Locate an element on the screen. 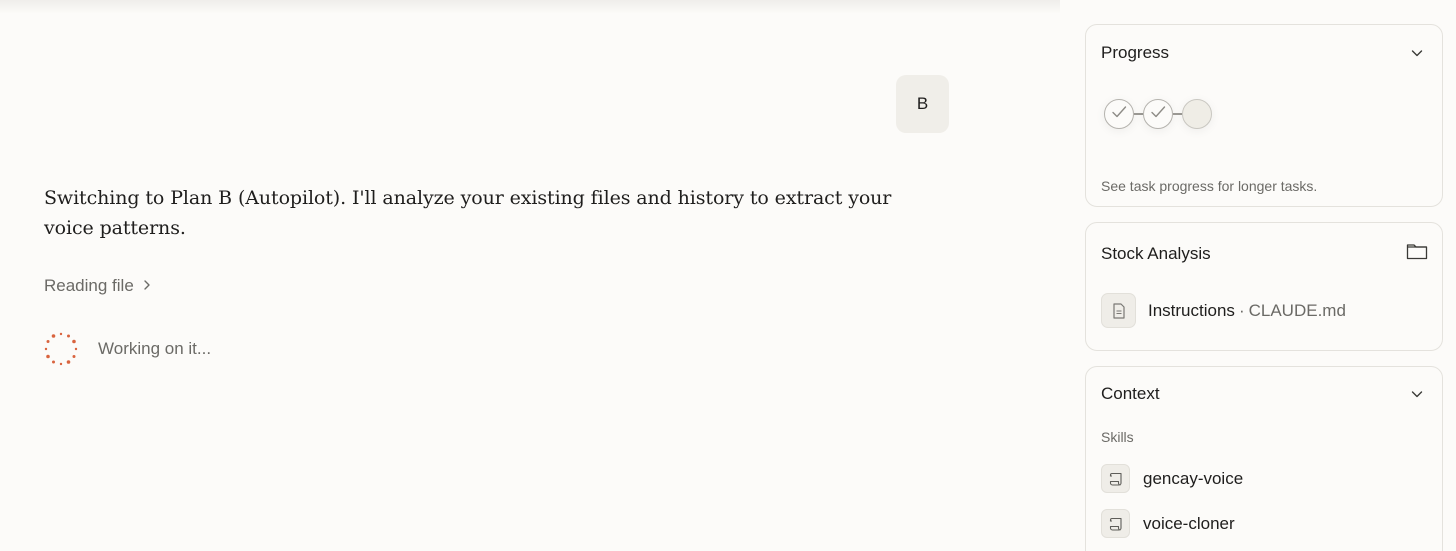  skill-item-voice-cloner: voice-cloner is located at coordinates (1168, 523).